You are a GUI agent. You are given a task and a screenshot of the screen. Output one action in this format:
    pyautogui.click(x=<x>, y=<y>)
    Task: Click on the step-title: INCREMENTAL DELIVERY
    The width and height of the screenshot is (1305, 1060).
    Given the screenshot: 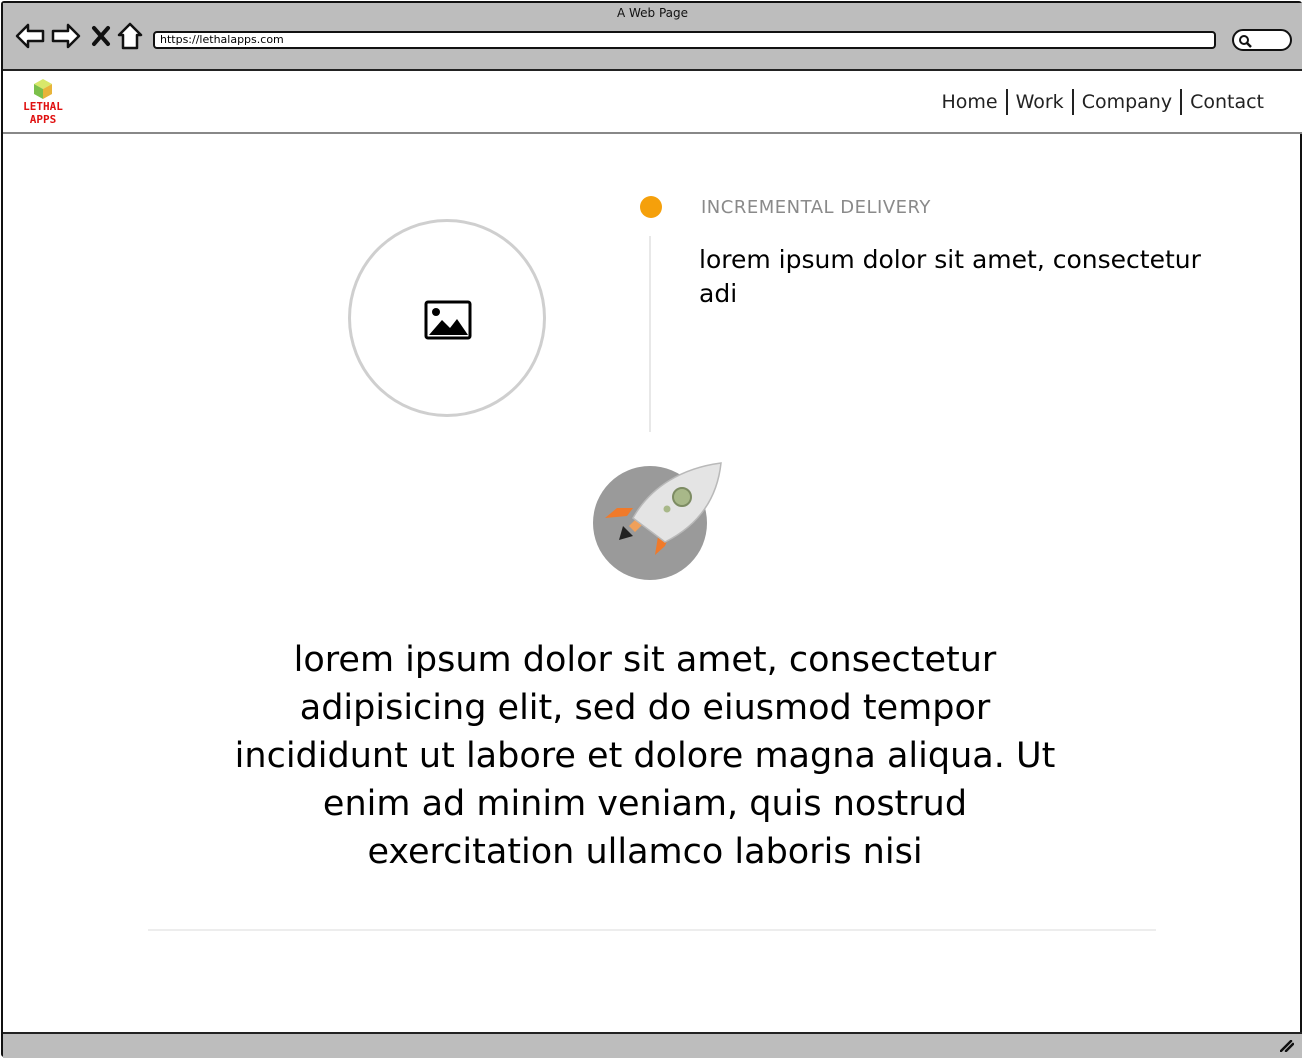 What is the action you would take?
    pyautogui.click(x=816, y=207)
    